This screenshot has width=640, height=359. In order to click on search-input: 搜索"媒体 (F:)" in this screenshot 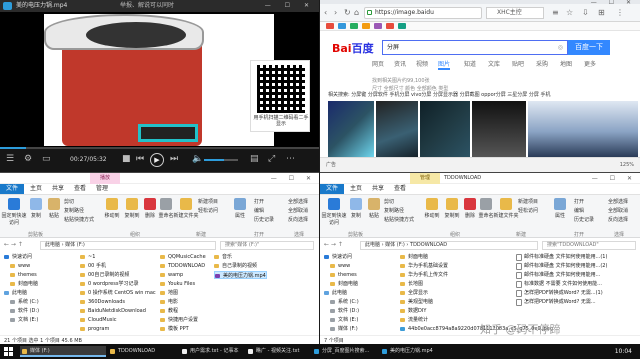, I will do `click(267, 245)`.